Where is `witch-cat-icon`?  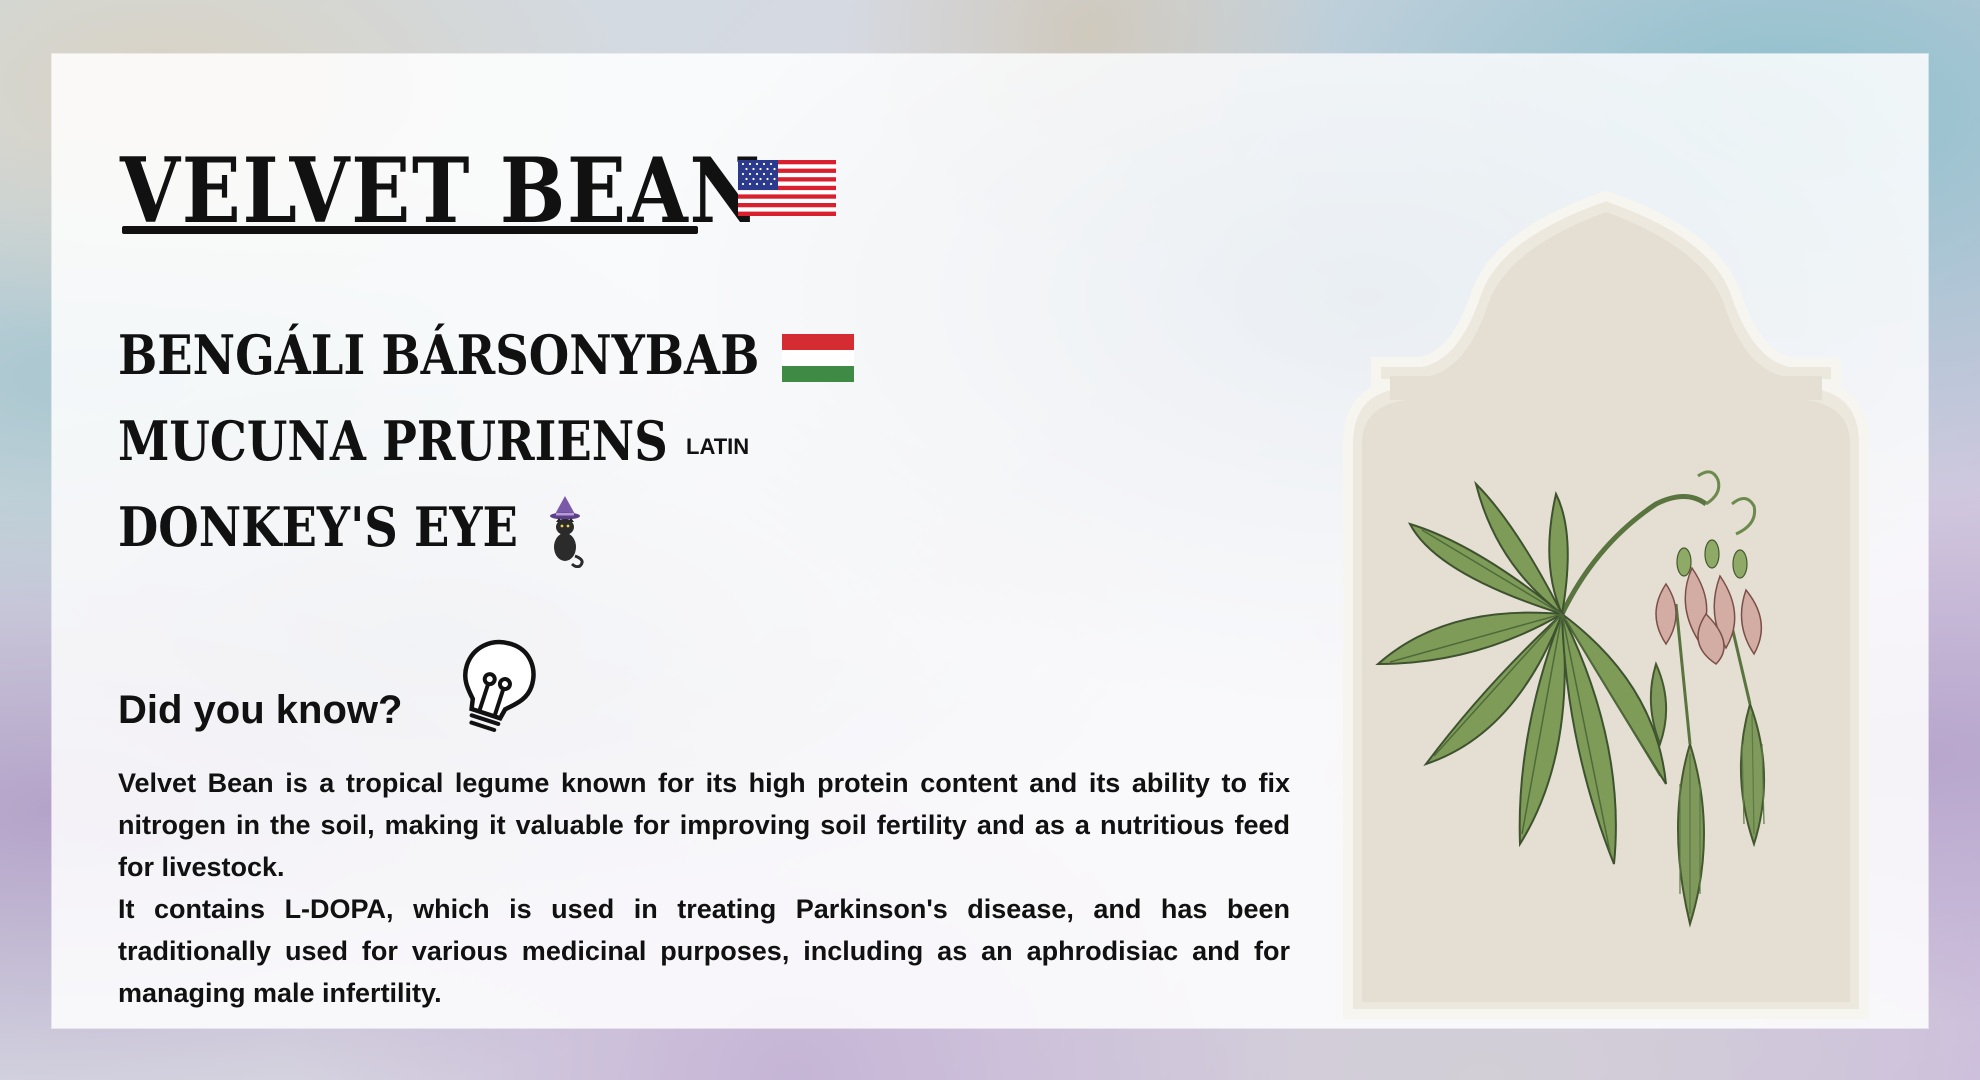
witch-cat-icon is located at coordinates (567, 532).